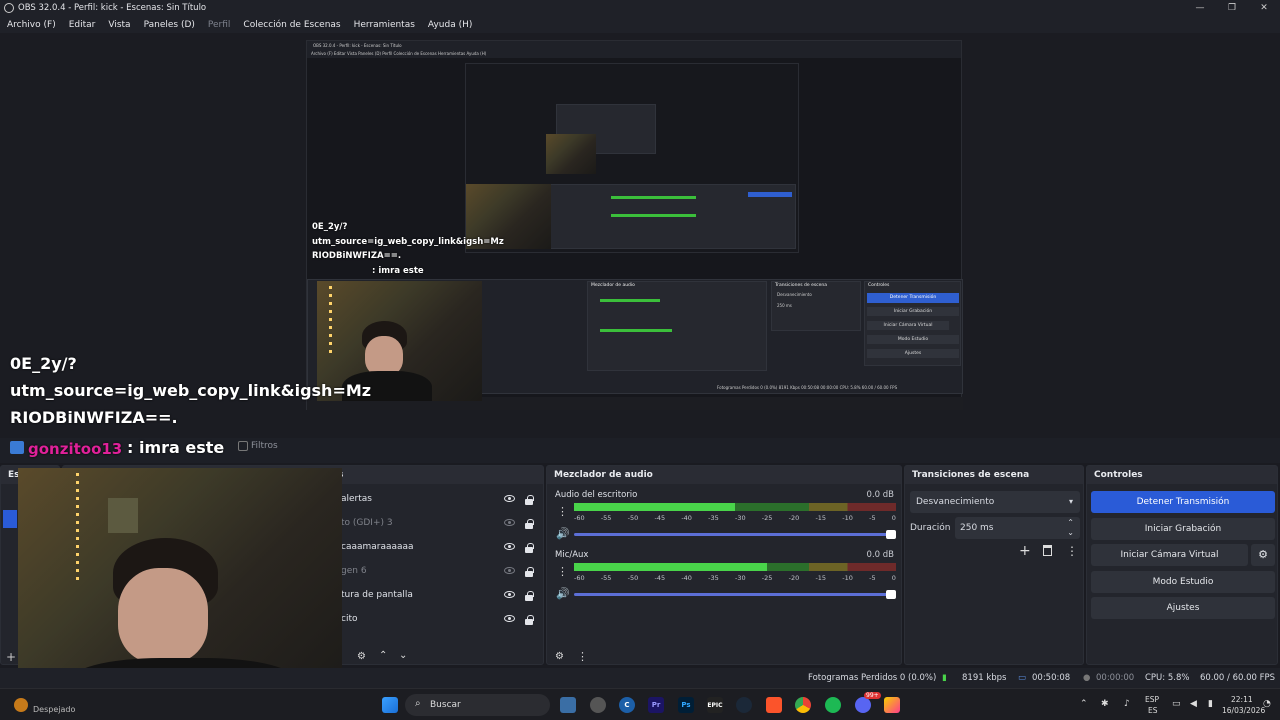 This screenshot has height=720, width=1280. Describe the element at coordinates (390, 705) in the screenshot. I see `start-icon` at that location.